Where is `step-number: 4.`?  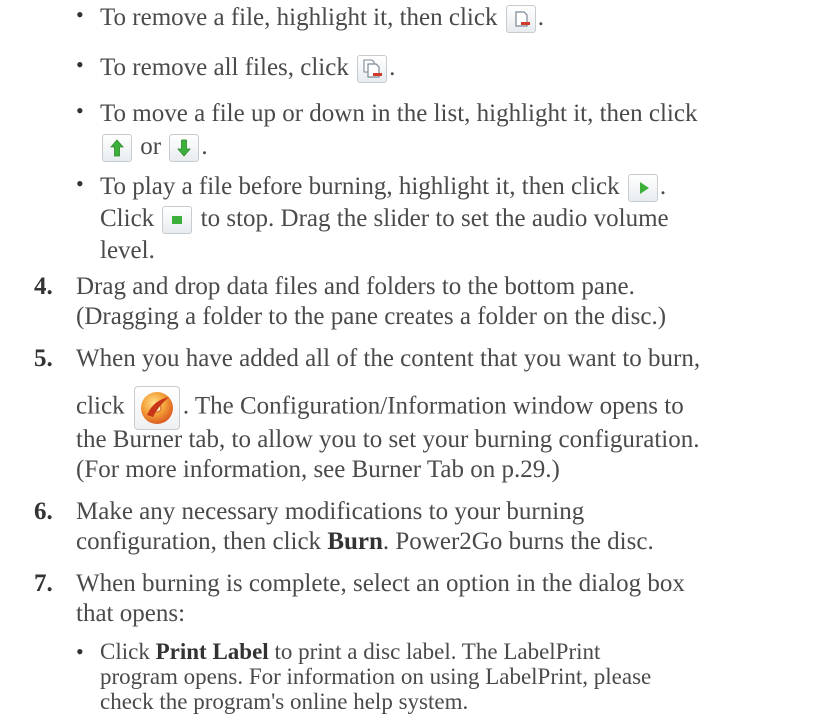
step-number: 4. is located at coordinates (43, 286).